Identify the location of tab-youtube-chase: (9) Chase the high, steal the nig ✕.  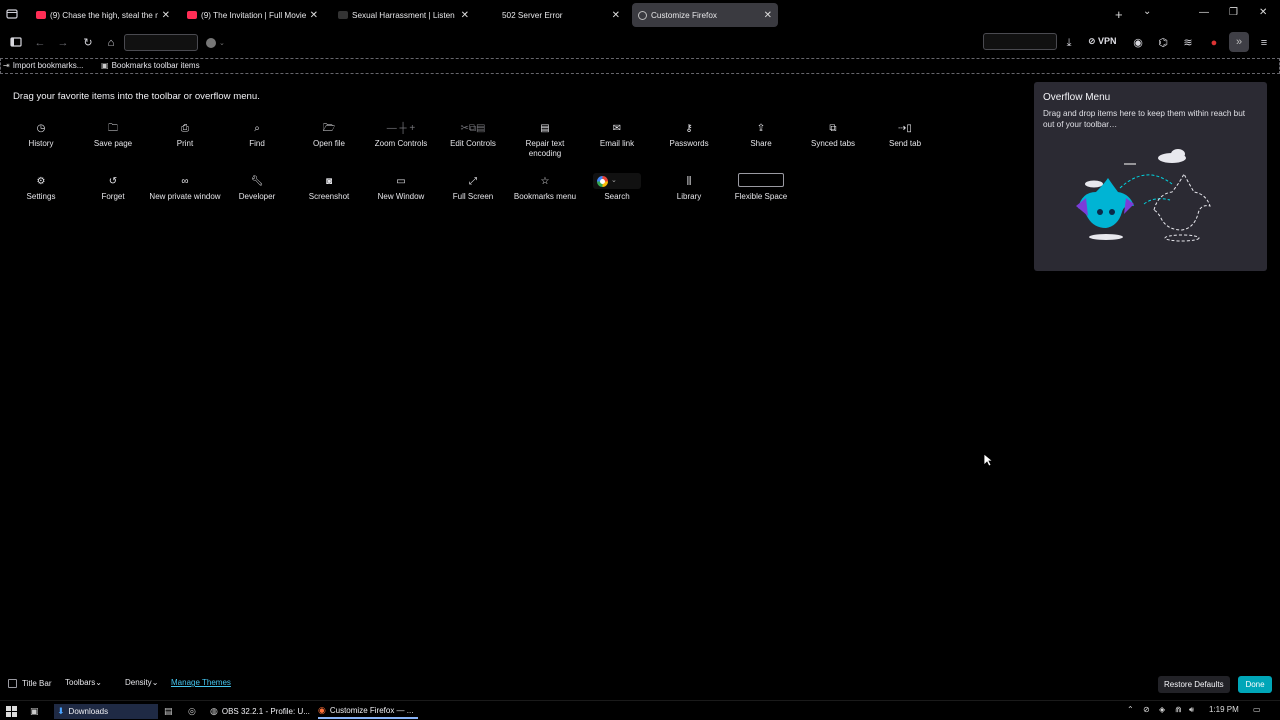
(103, 15).